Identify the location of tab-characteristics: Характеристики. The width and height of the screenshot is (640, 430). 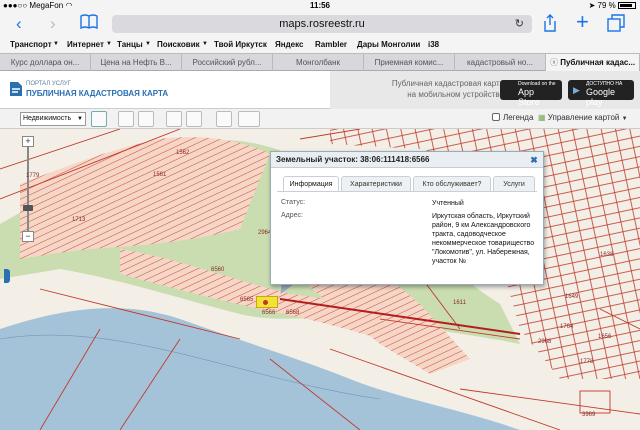
(376, 183).